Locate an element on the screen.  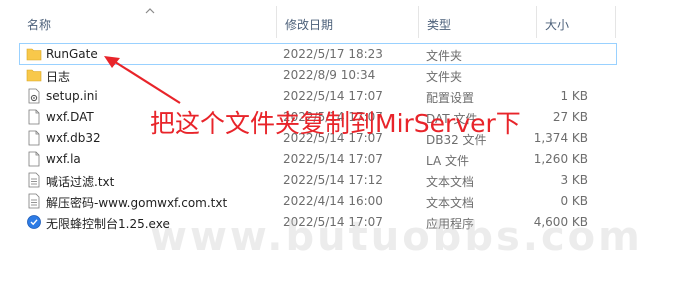
annotation-arrow is located at coordinates (142, 80).